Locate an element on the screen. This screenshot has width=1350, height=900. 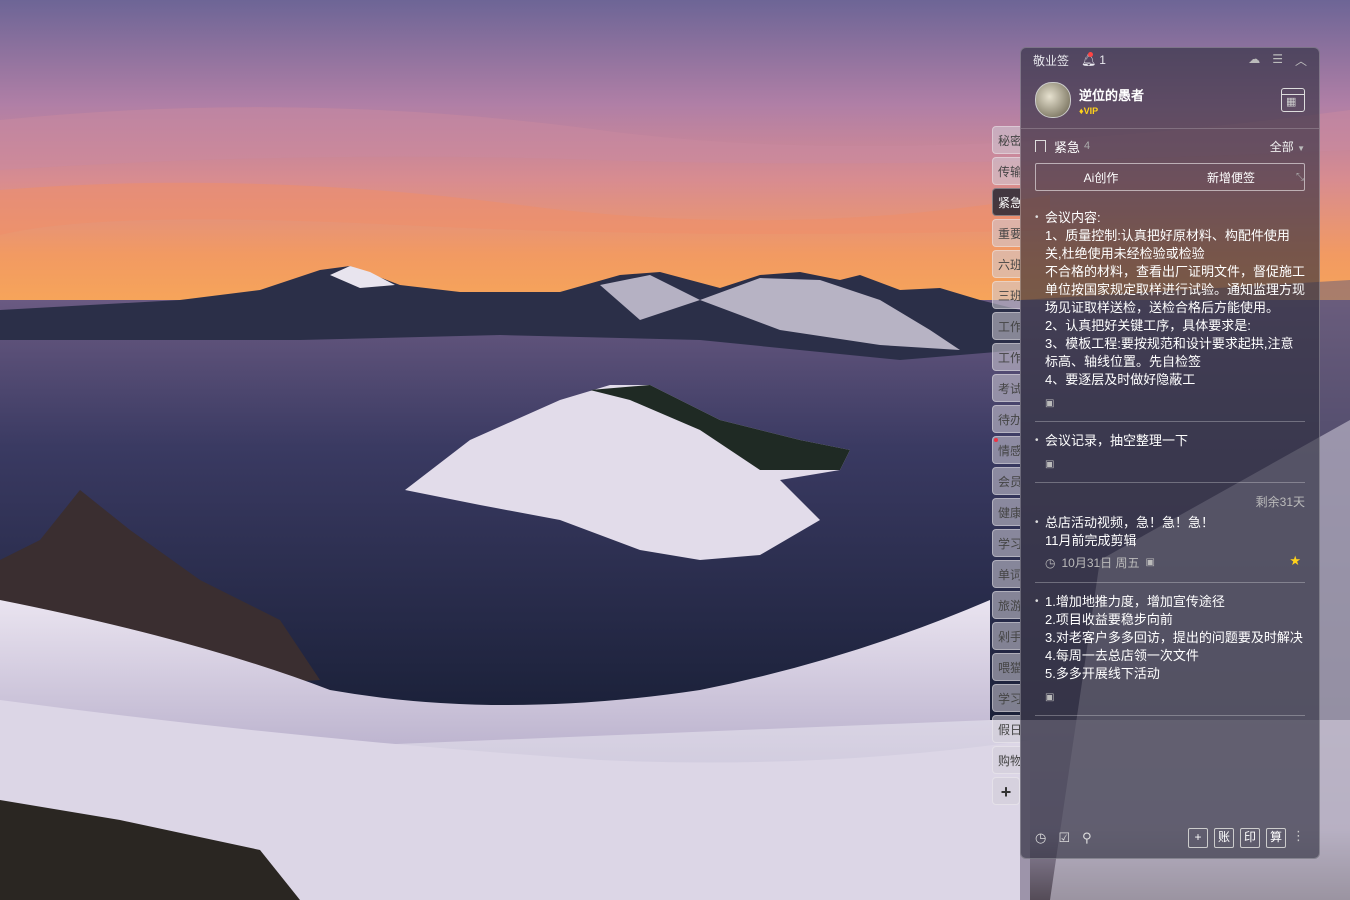
side-tab: 健康 is located at coordinates (1006, 512).